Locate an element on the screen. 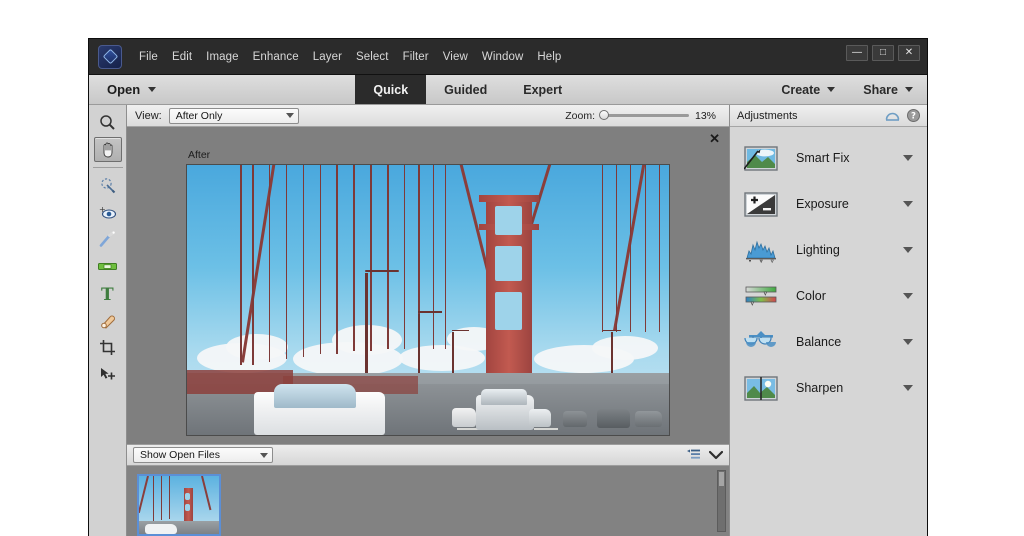  open-button: Open is located at coordinates (128, 89).